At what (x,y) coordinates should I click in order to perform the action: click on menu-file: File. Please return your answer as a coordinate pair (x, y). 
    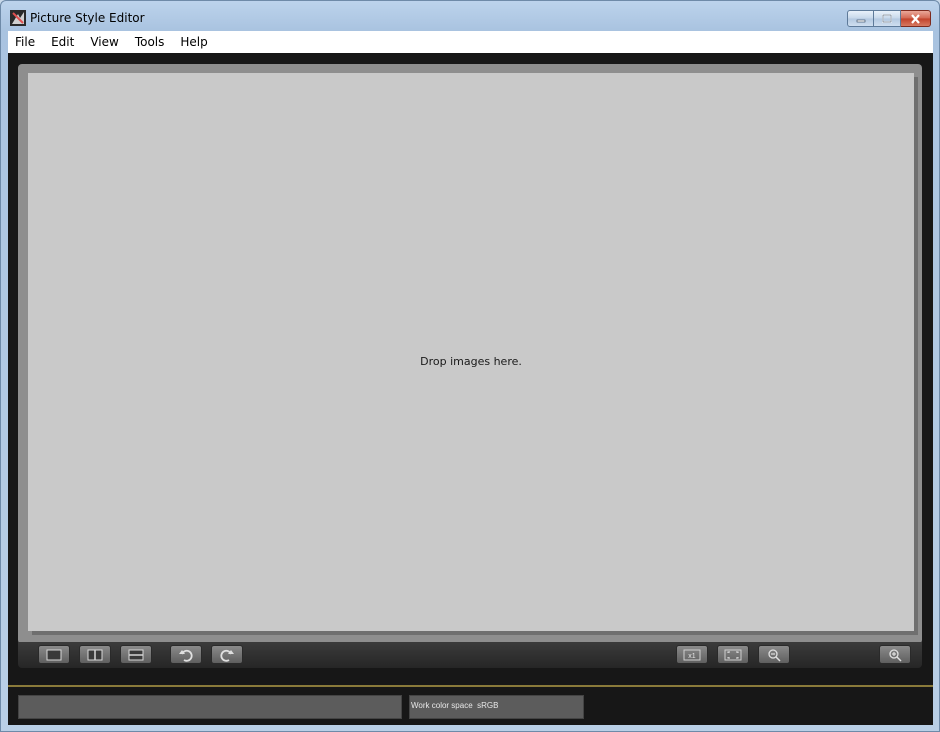
    Looking at the image, I should click on (25, 42).